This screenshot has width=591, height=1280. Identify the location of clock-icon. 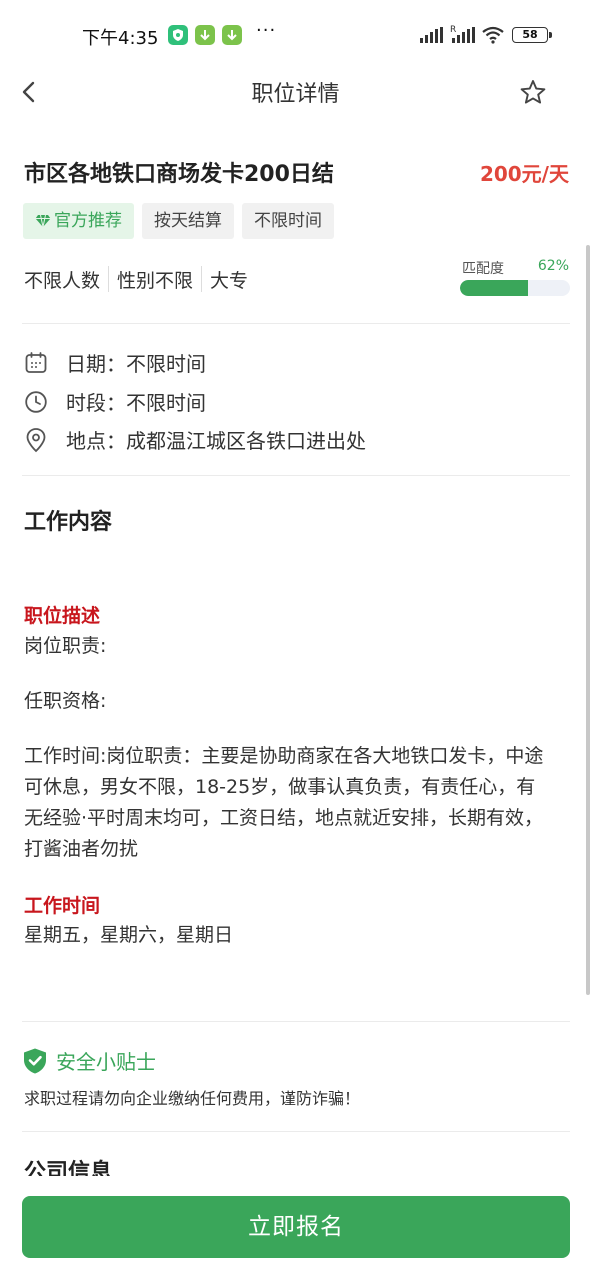
(36, 401).